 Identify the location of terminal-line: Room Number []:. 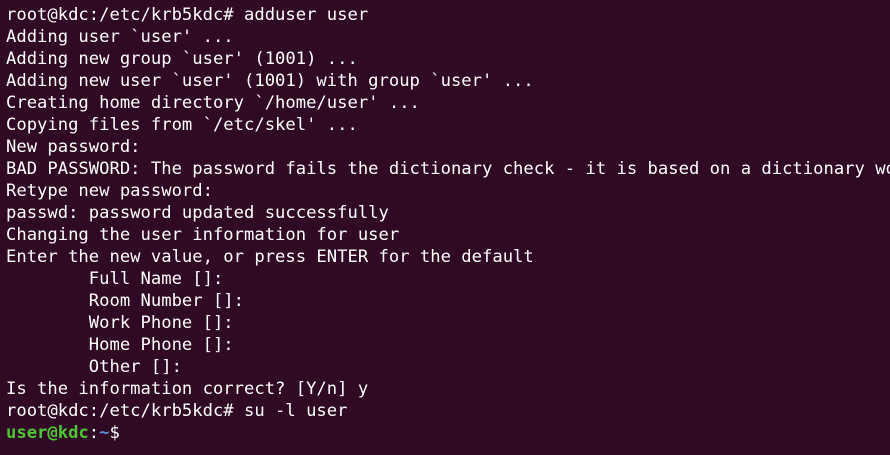
(125, 301).